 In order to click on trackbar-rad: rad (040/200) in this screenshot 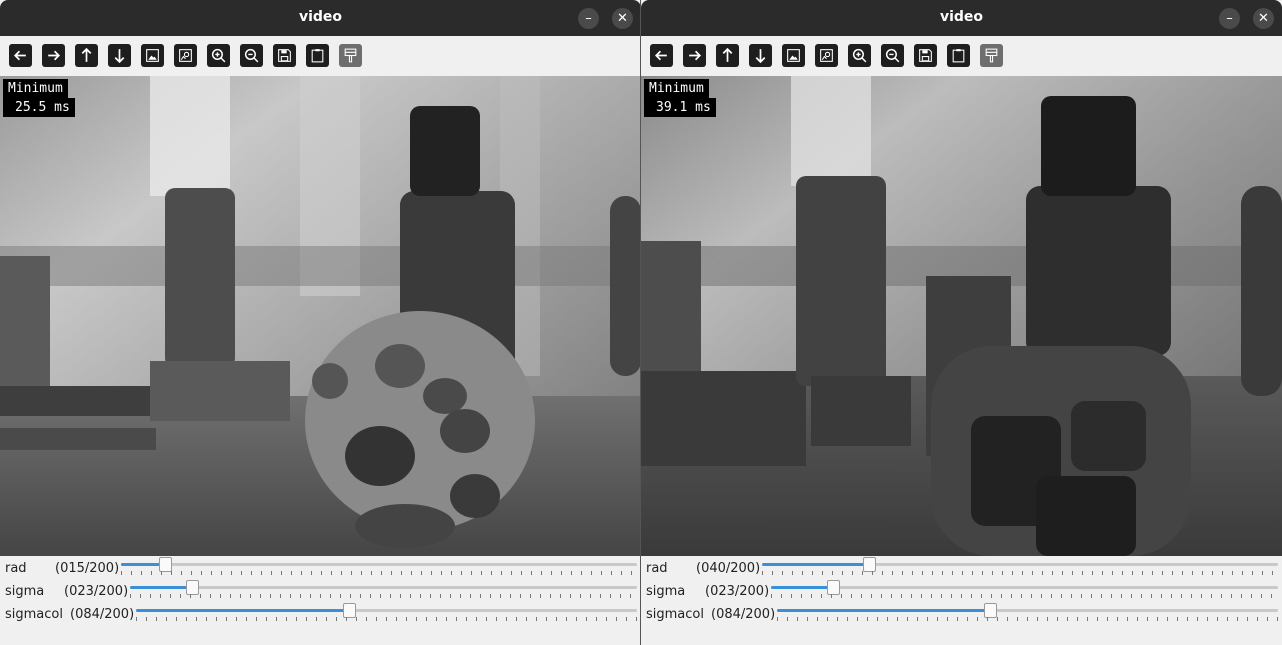, I will do `click(961, 568)`.